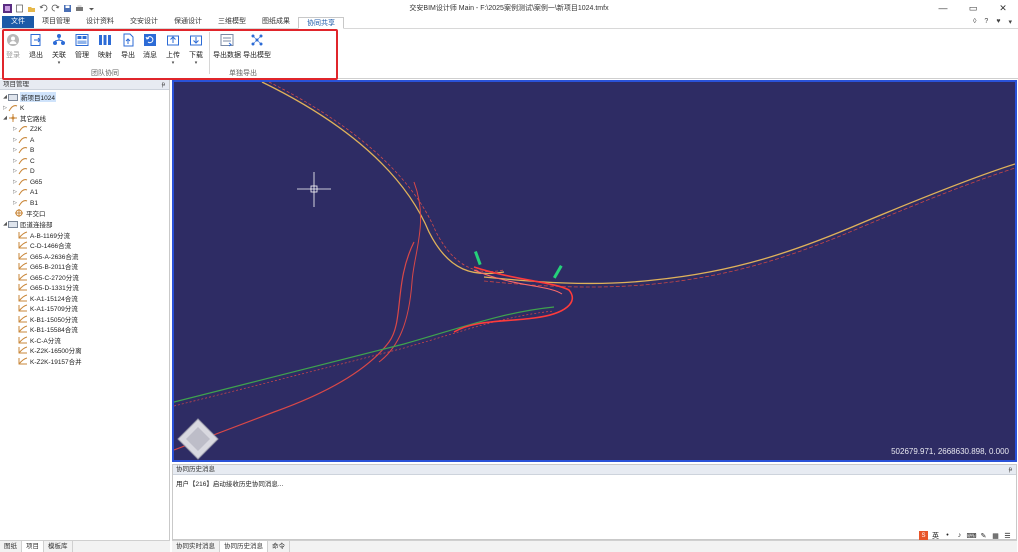 The image size is (1018, 552). I want to click on tree-item-z2k: ▷ Z2K, so click(27, 129).